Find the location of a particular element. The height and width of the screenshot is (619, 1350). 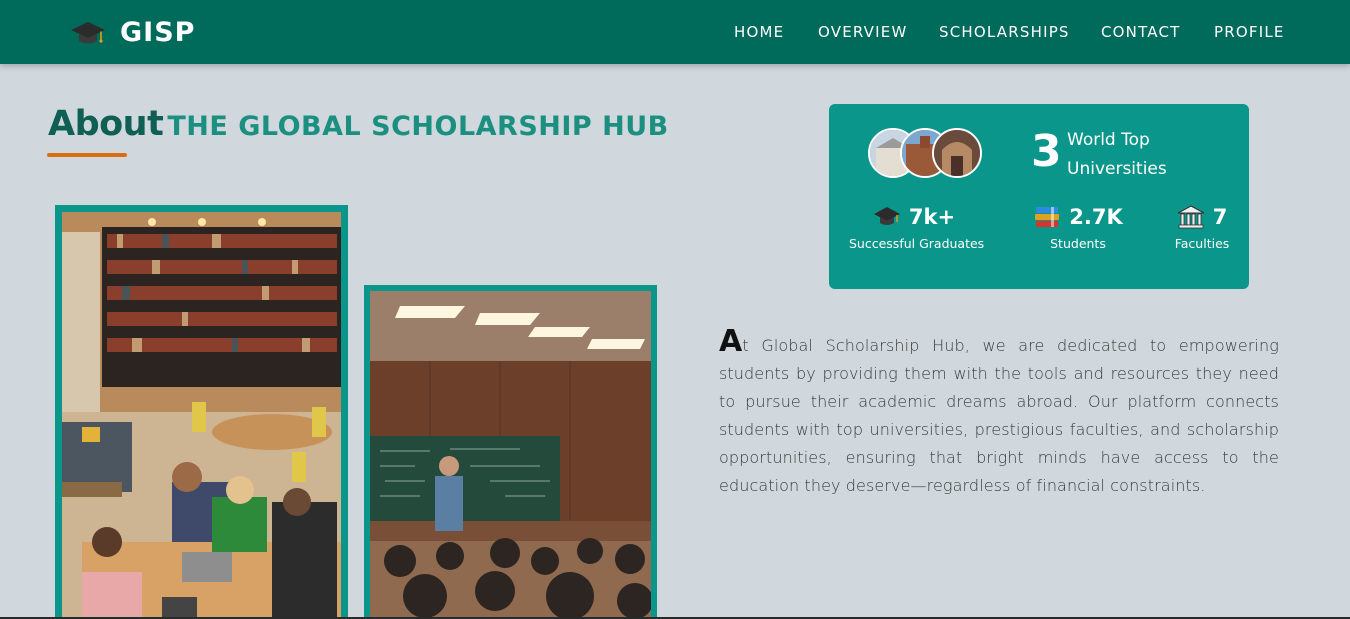

stat-label: Faculties is located at coordinates (1202, 243).